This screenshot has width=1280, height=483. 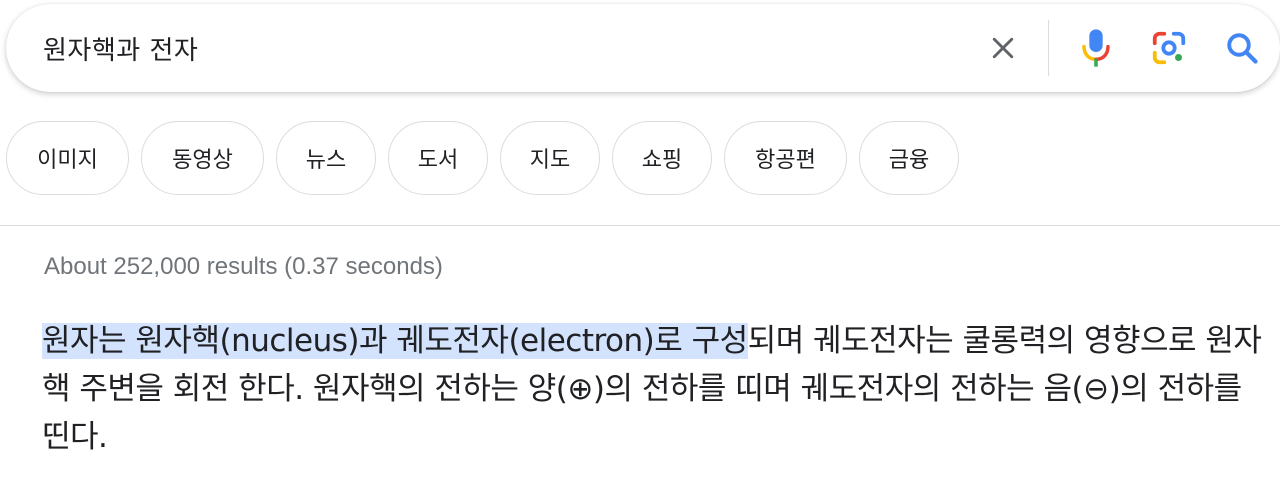 I want to click on chip-flights: 항공편, so click(x=785, y=158).